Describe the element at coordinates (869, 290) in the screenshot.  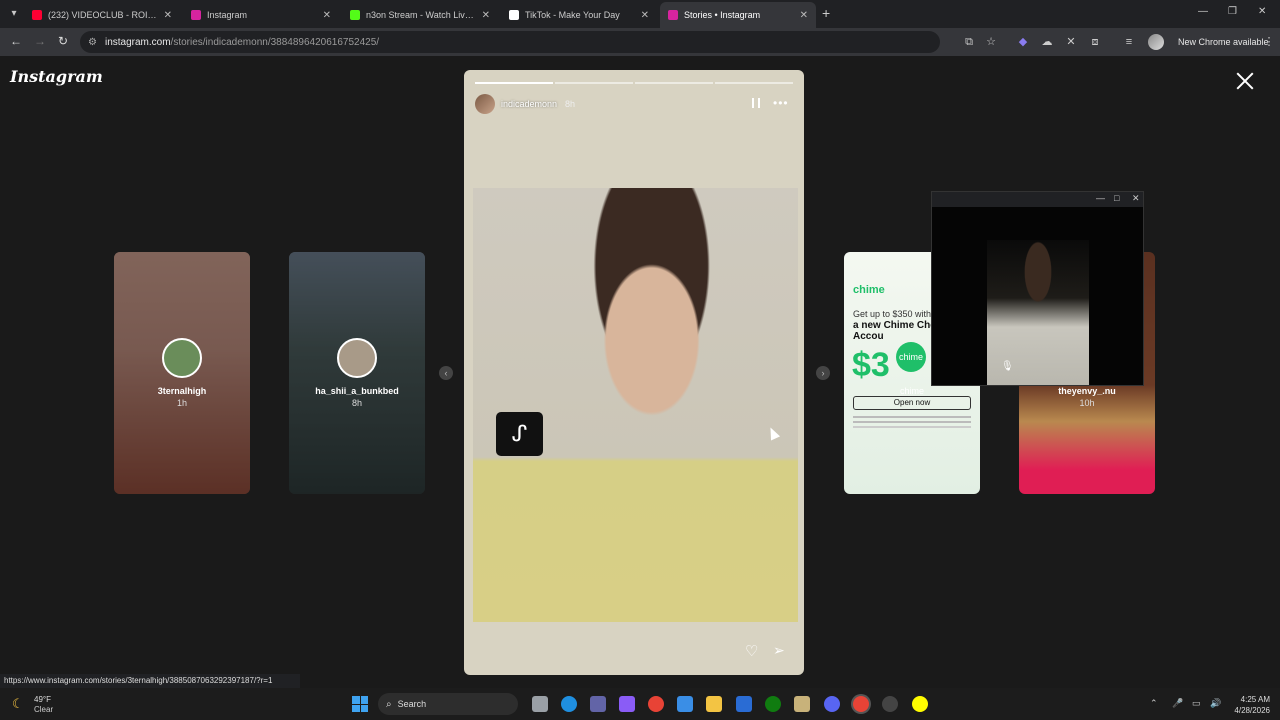
I see `chime-logo: chime` at that location.